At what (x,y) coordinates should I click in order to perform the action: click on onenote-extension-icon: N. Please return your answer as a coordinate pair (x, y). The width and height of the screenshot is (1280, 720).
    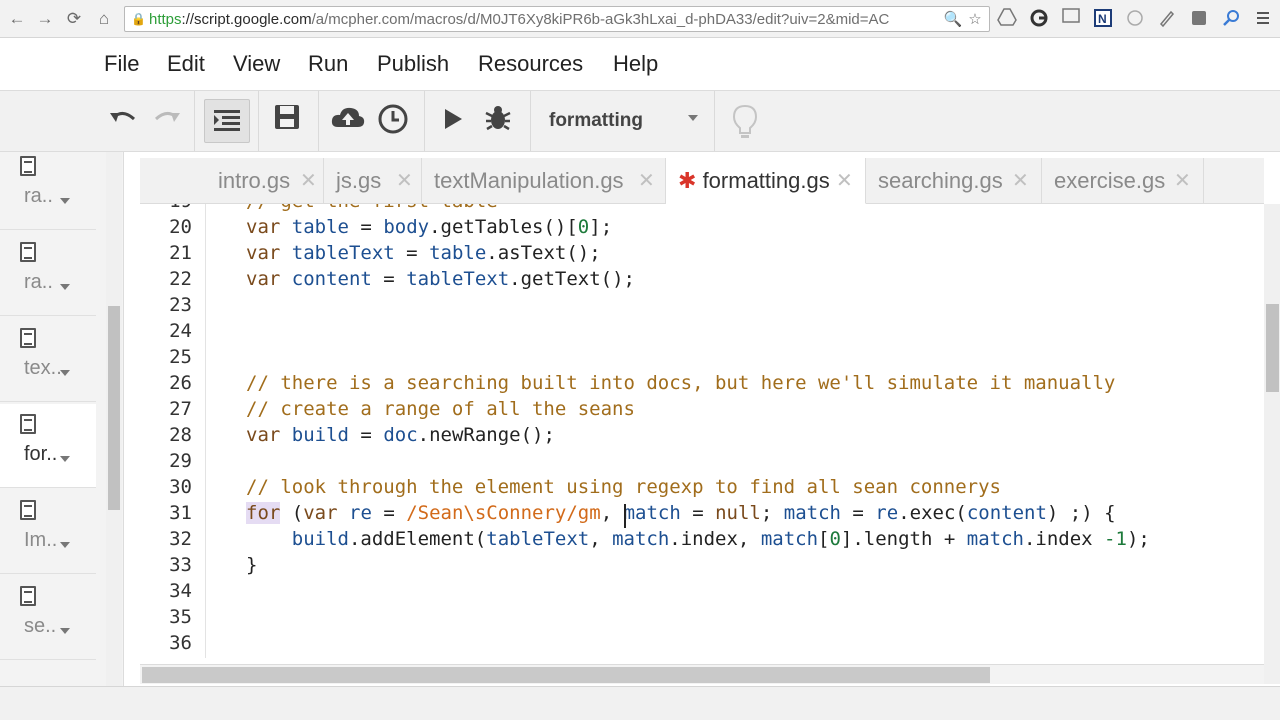
    Looking at the image, I should click on (1103, 19).